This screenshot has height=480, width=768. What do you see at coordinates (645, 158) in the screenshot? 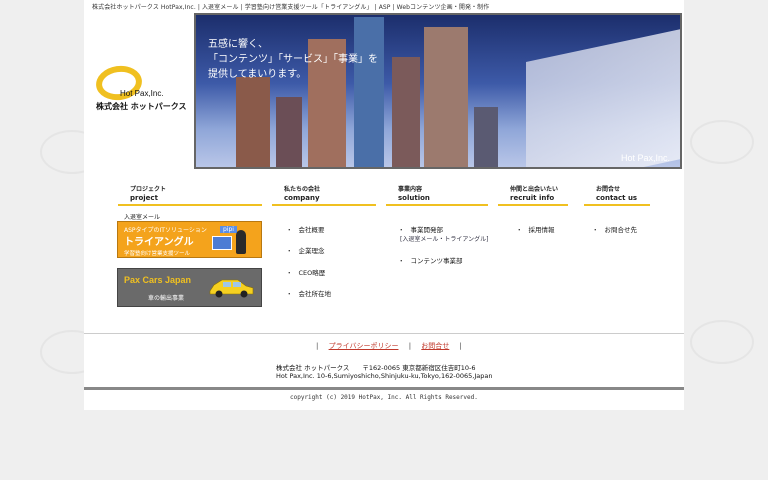
I see `hero-brand: Hot Pax,Inc.` at bounding box center [645, 158].